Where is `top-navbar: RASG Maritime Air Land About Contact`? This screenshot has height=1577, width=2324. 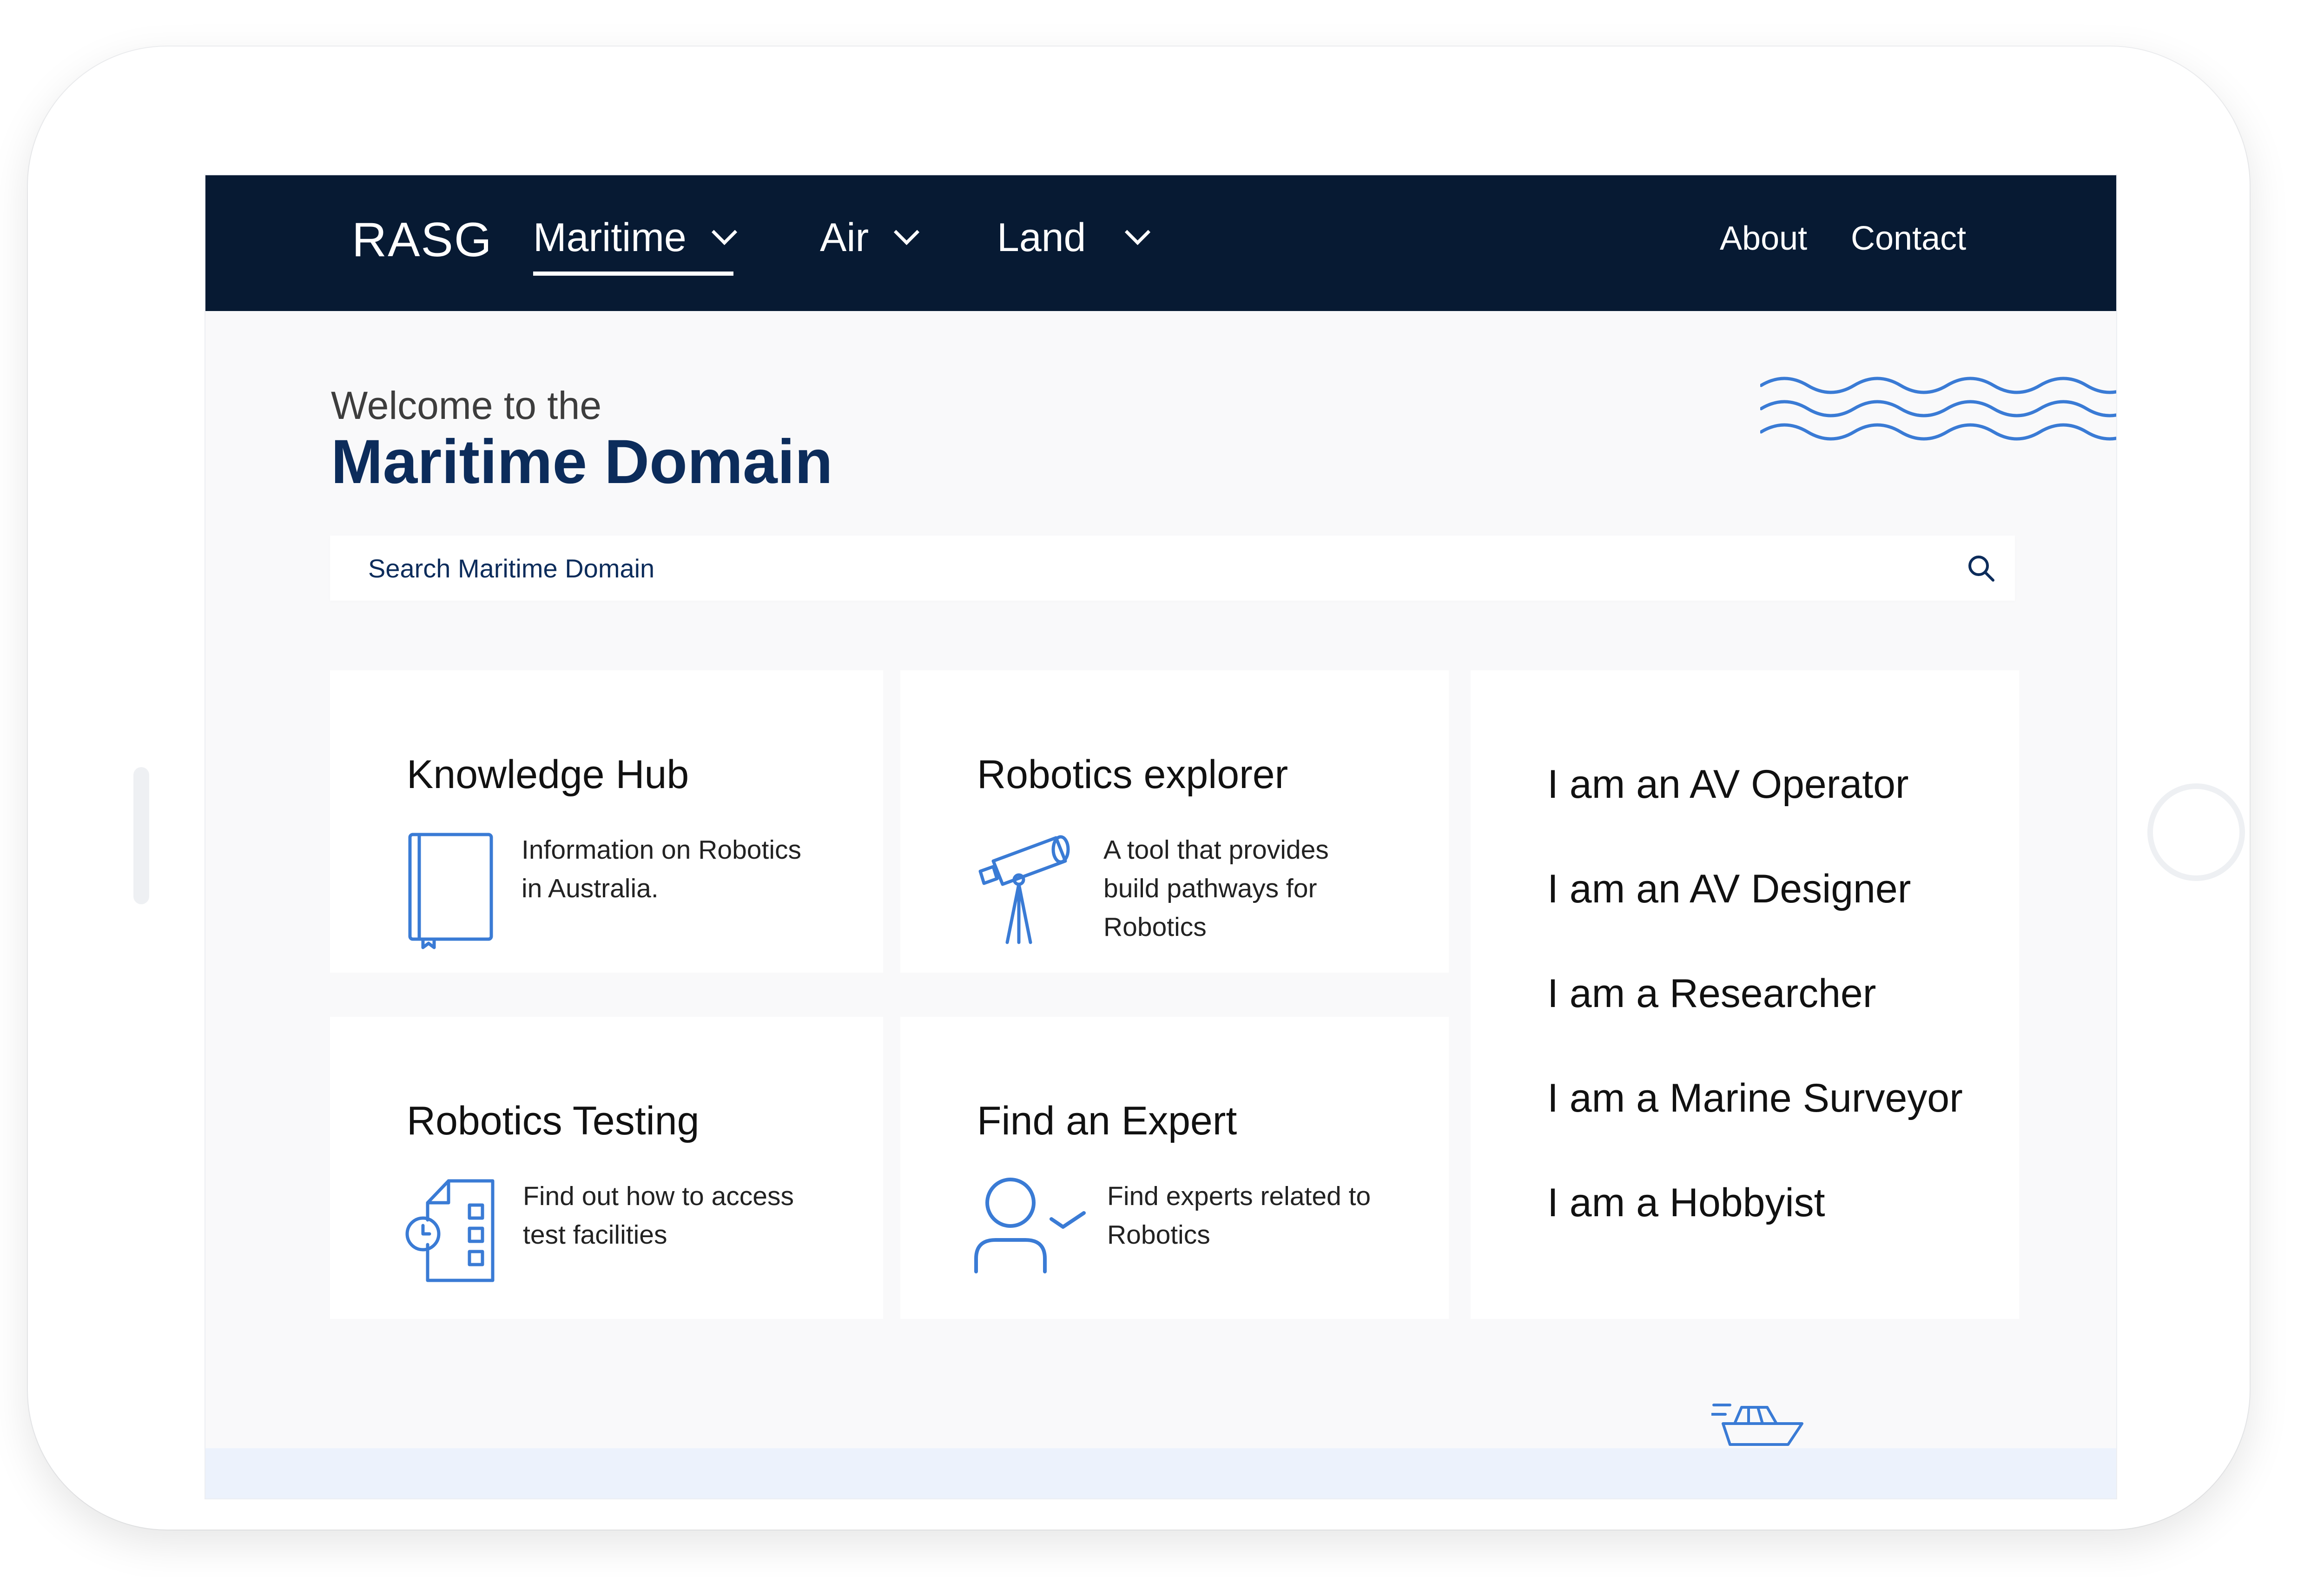 top-navbar: RASG Maritime Air Land About Contact is located at coordinates (1160, 243).